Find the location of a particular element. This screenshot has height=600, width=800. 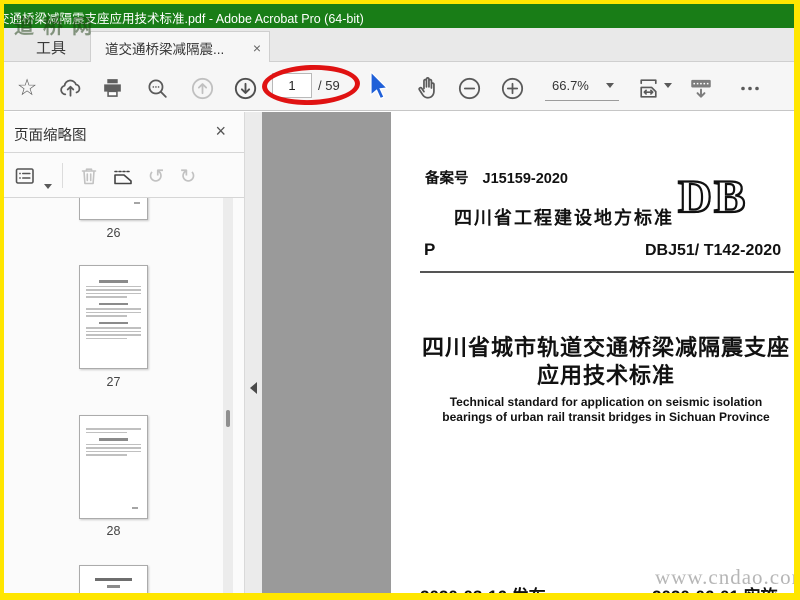

collapse-panel-icon is located at coordinates (253, 388).